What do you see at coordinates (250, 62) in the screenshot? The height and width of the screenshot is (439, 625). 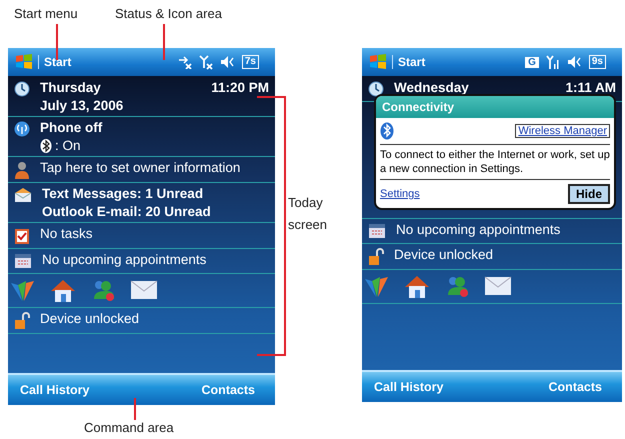 I see `status-indicator: 7s` at bounding box center [250, 62].